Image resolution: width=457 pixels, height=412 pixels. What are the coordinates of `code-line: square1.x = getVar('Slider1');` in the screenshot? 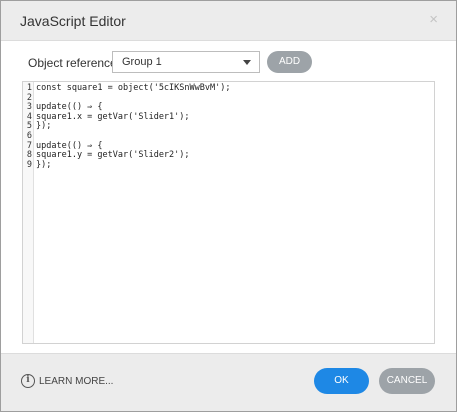 It's located at (133, 117).